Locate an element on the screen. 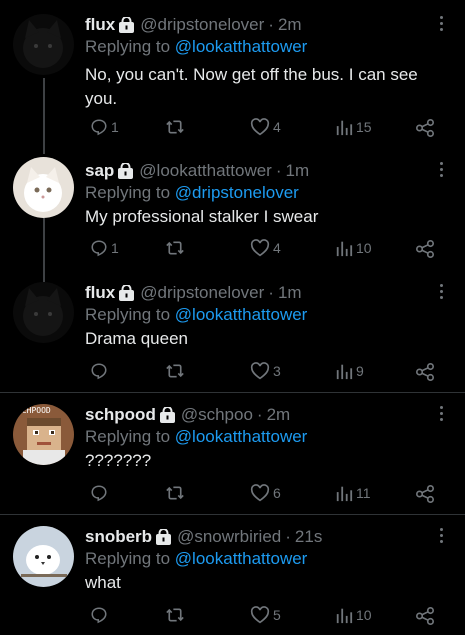 The image size is (465, 635). view-count: 15 is located at coordinates (364, 127).